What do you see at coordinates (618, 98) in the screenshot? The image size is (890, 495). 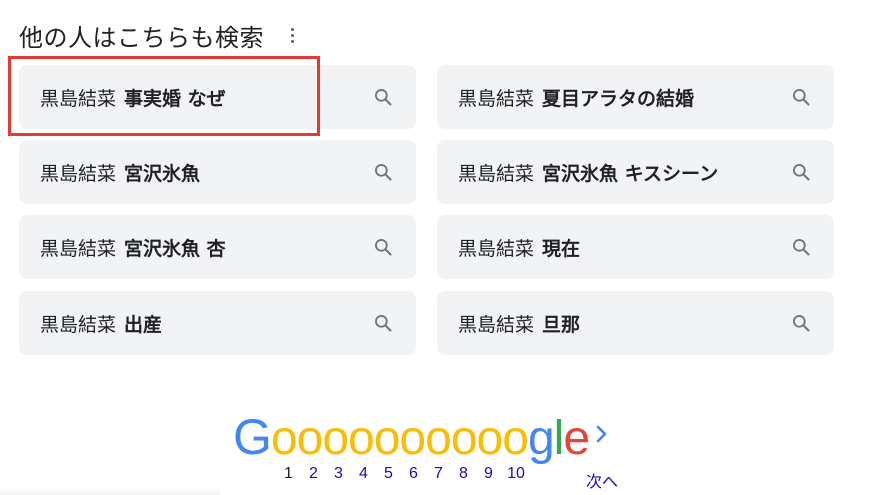 I see `suggestion-text: 夏目アラタの結婚` at bounding box center [618, 98].